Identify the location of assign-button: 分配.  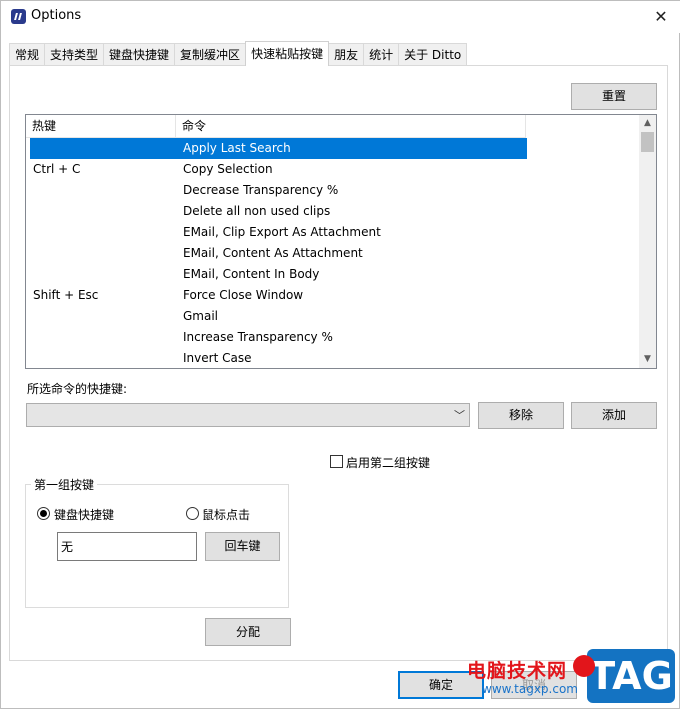
(248, 632).